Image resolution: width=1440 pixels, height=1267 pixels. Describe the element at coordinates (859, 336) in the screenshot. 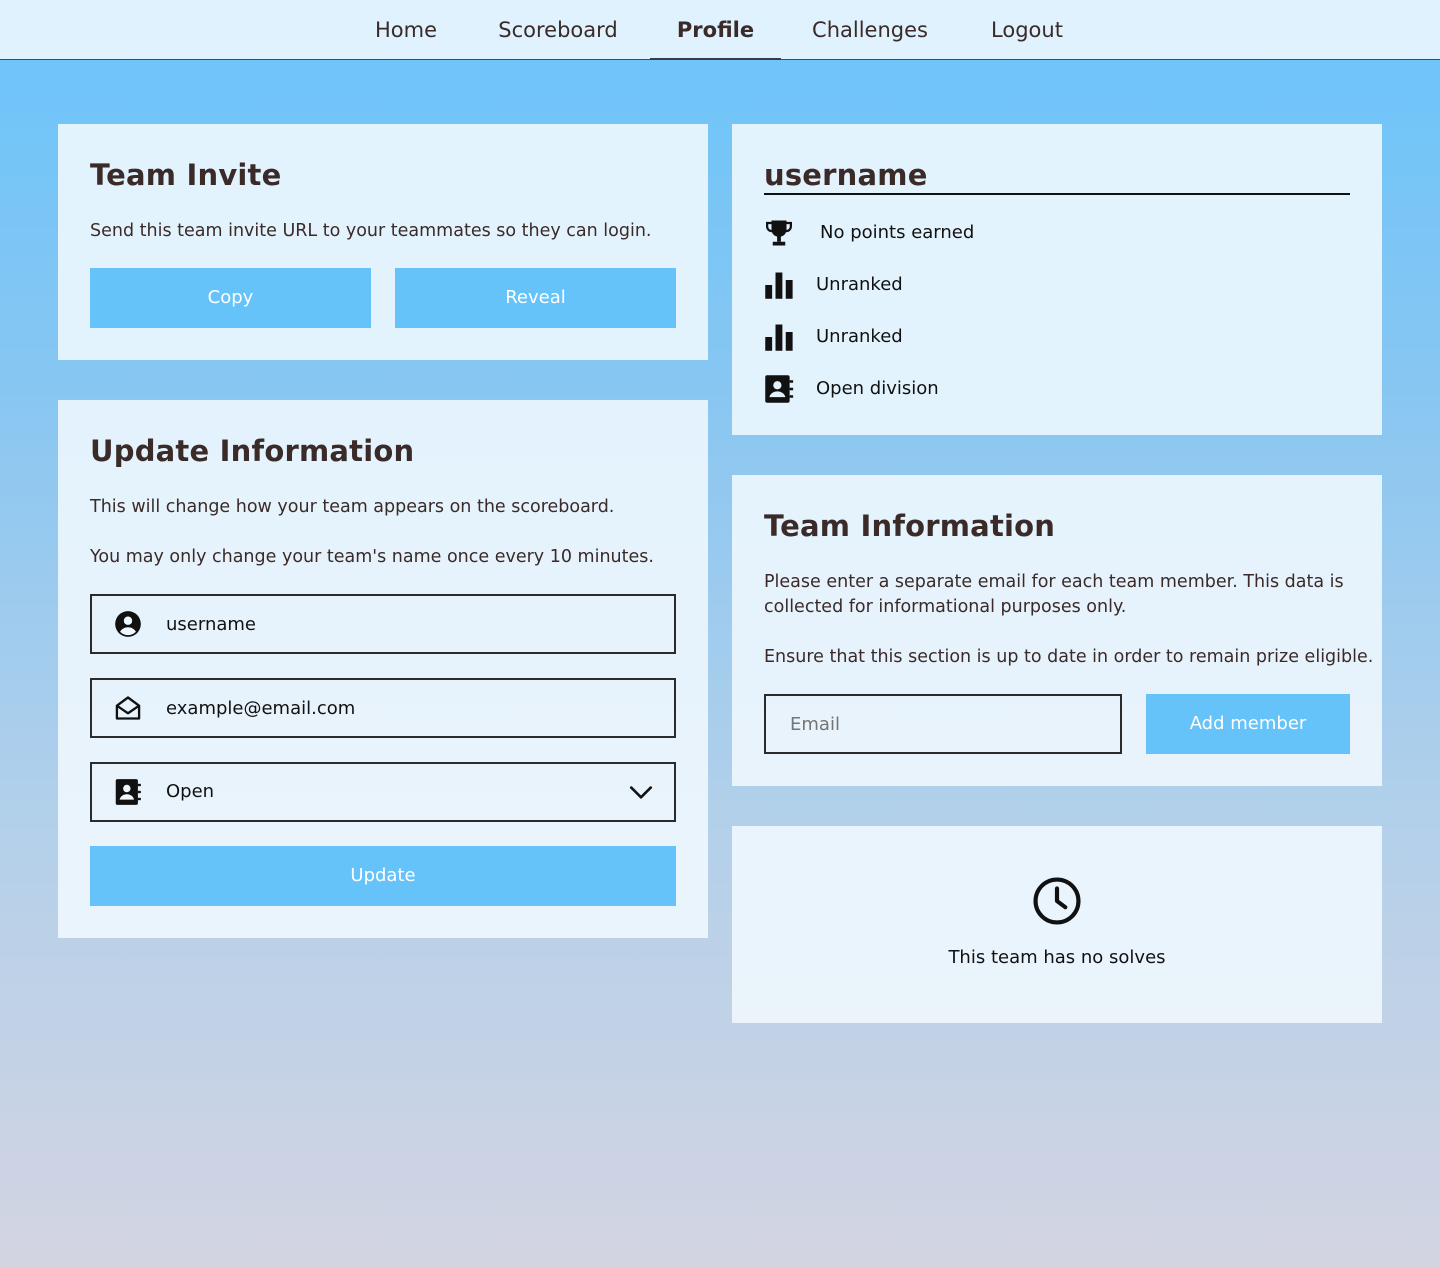

I see `stat-rank-division-text: Unranked` at that location.